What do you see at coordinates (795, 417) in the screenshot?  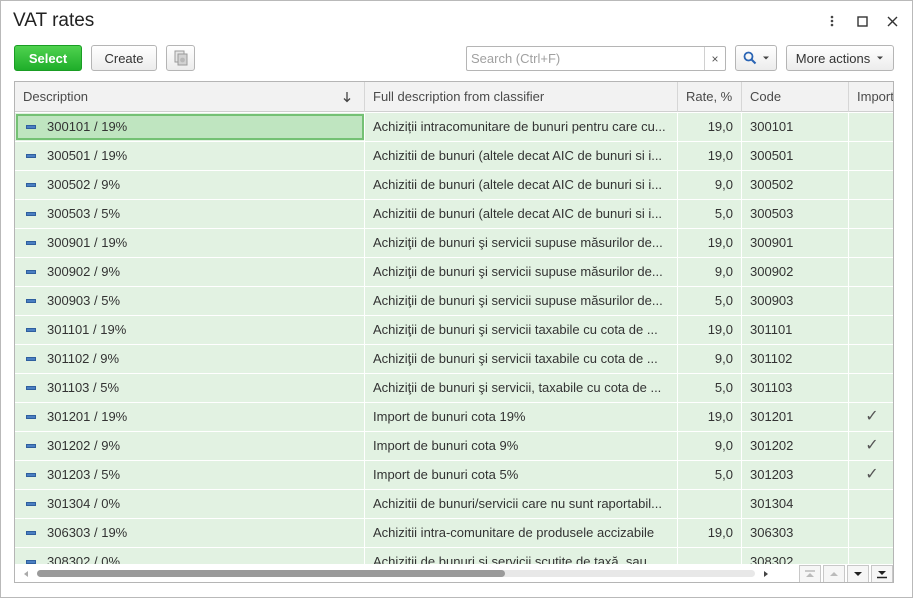 I see `cell-code: 301201` at bounding box center [795, 417].